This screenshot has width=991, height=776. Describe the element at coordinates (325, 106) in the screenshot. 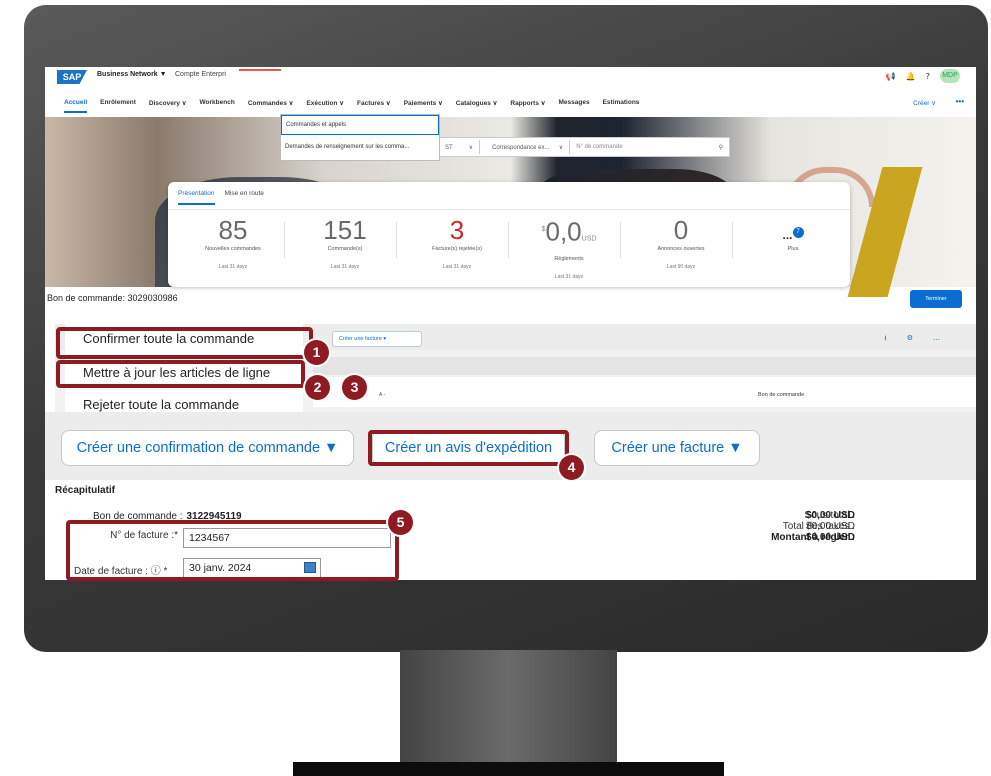

I see `nav-execution: Exécution ∨` at that location.